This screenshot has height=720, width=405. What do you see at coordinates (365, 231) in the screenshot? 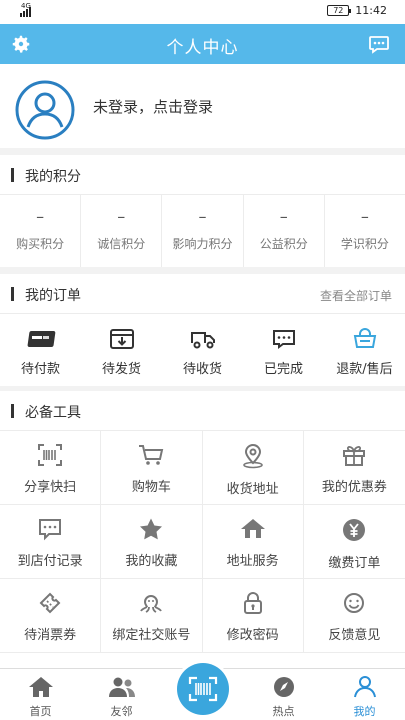
I see `points-item-knowledge: – 学识积分` at bounding box center [365, 231].